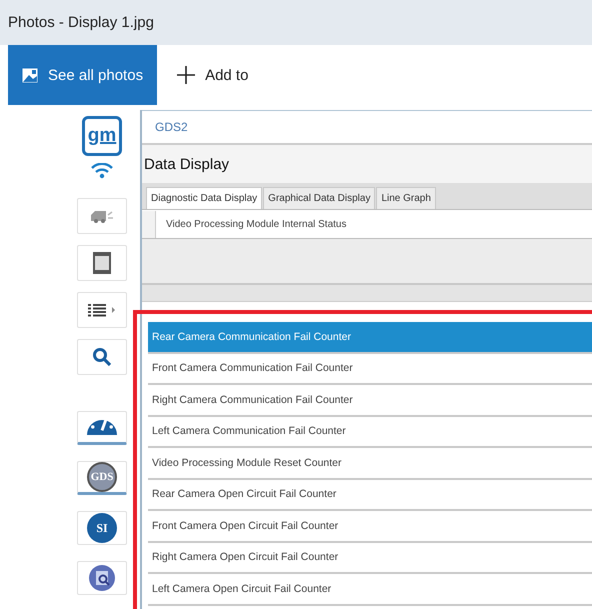  I want to click on gallery-icon, so click(30, 75).